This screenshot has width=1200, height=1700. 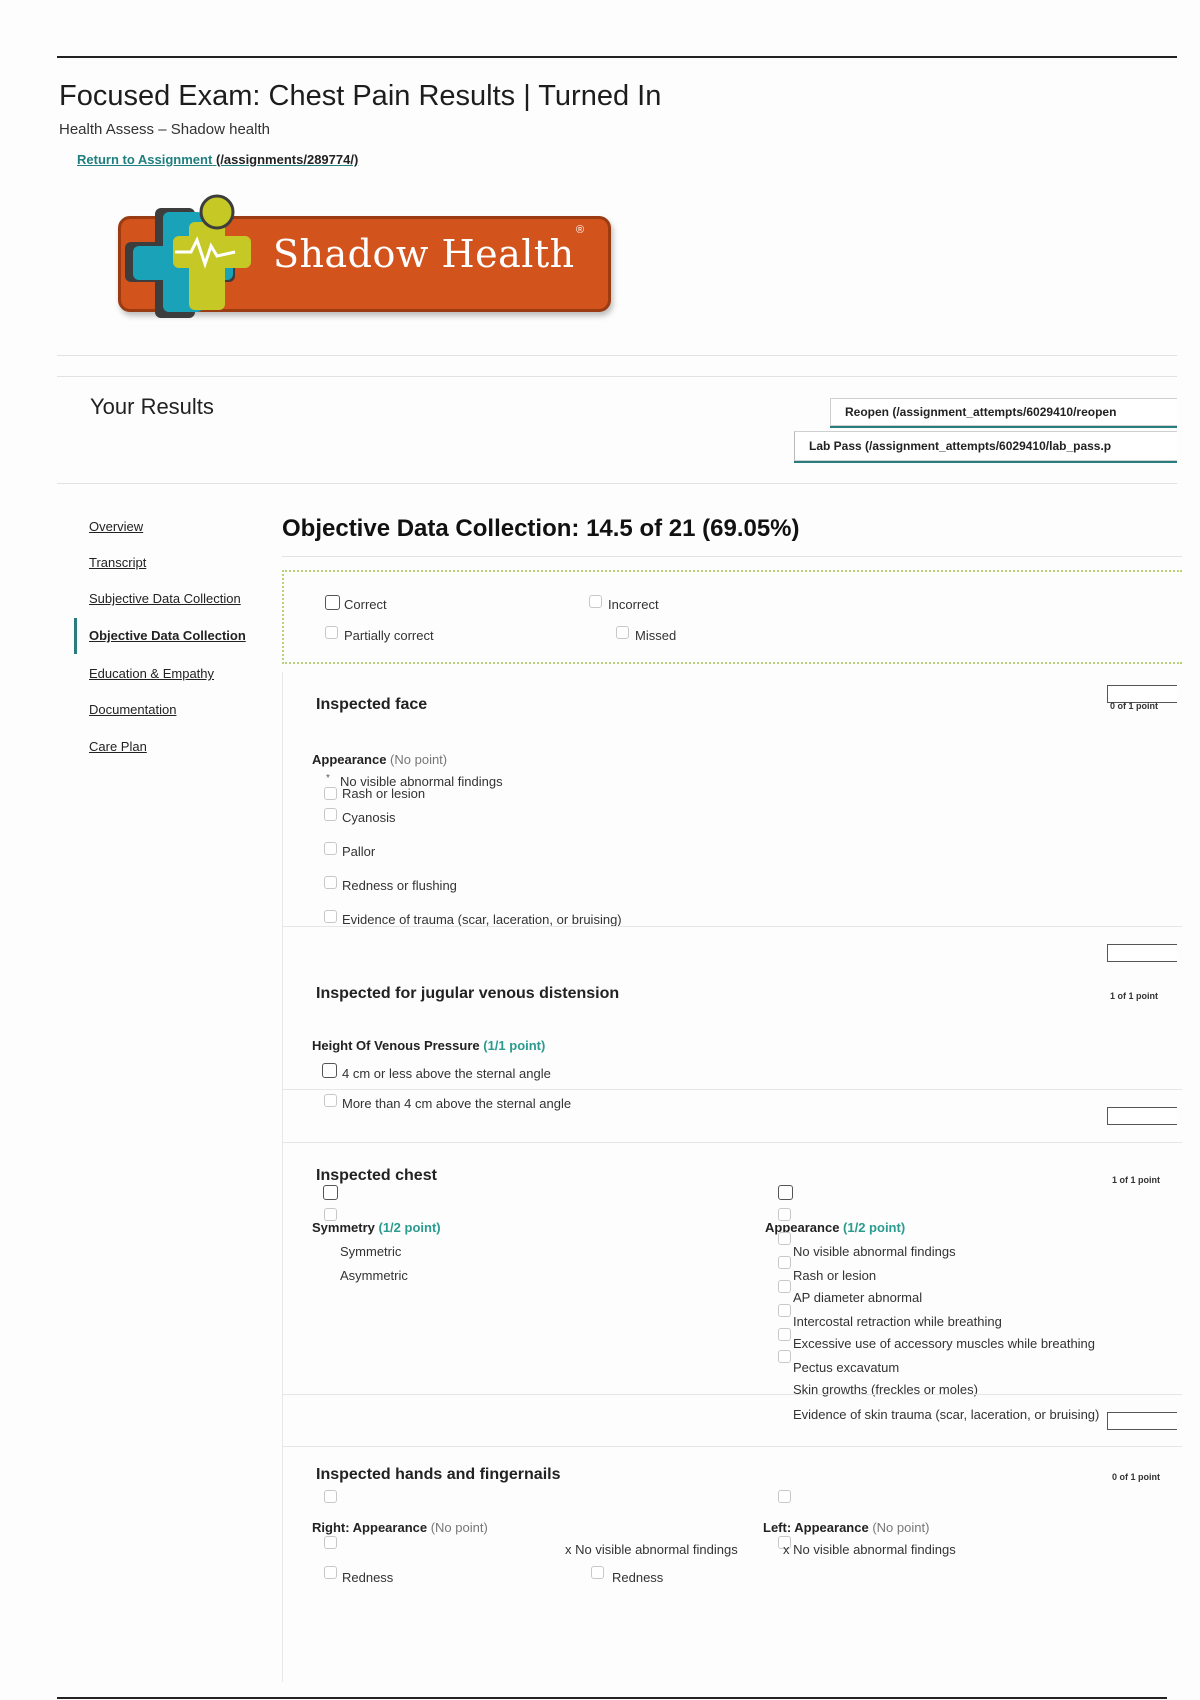 I want to click on option-label: Cyanosis, so click(x=369, y=817).